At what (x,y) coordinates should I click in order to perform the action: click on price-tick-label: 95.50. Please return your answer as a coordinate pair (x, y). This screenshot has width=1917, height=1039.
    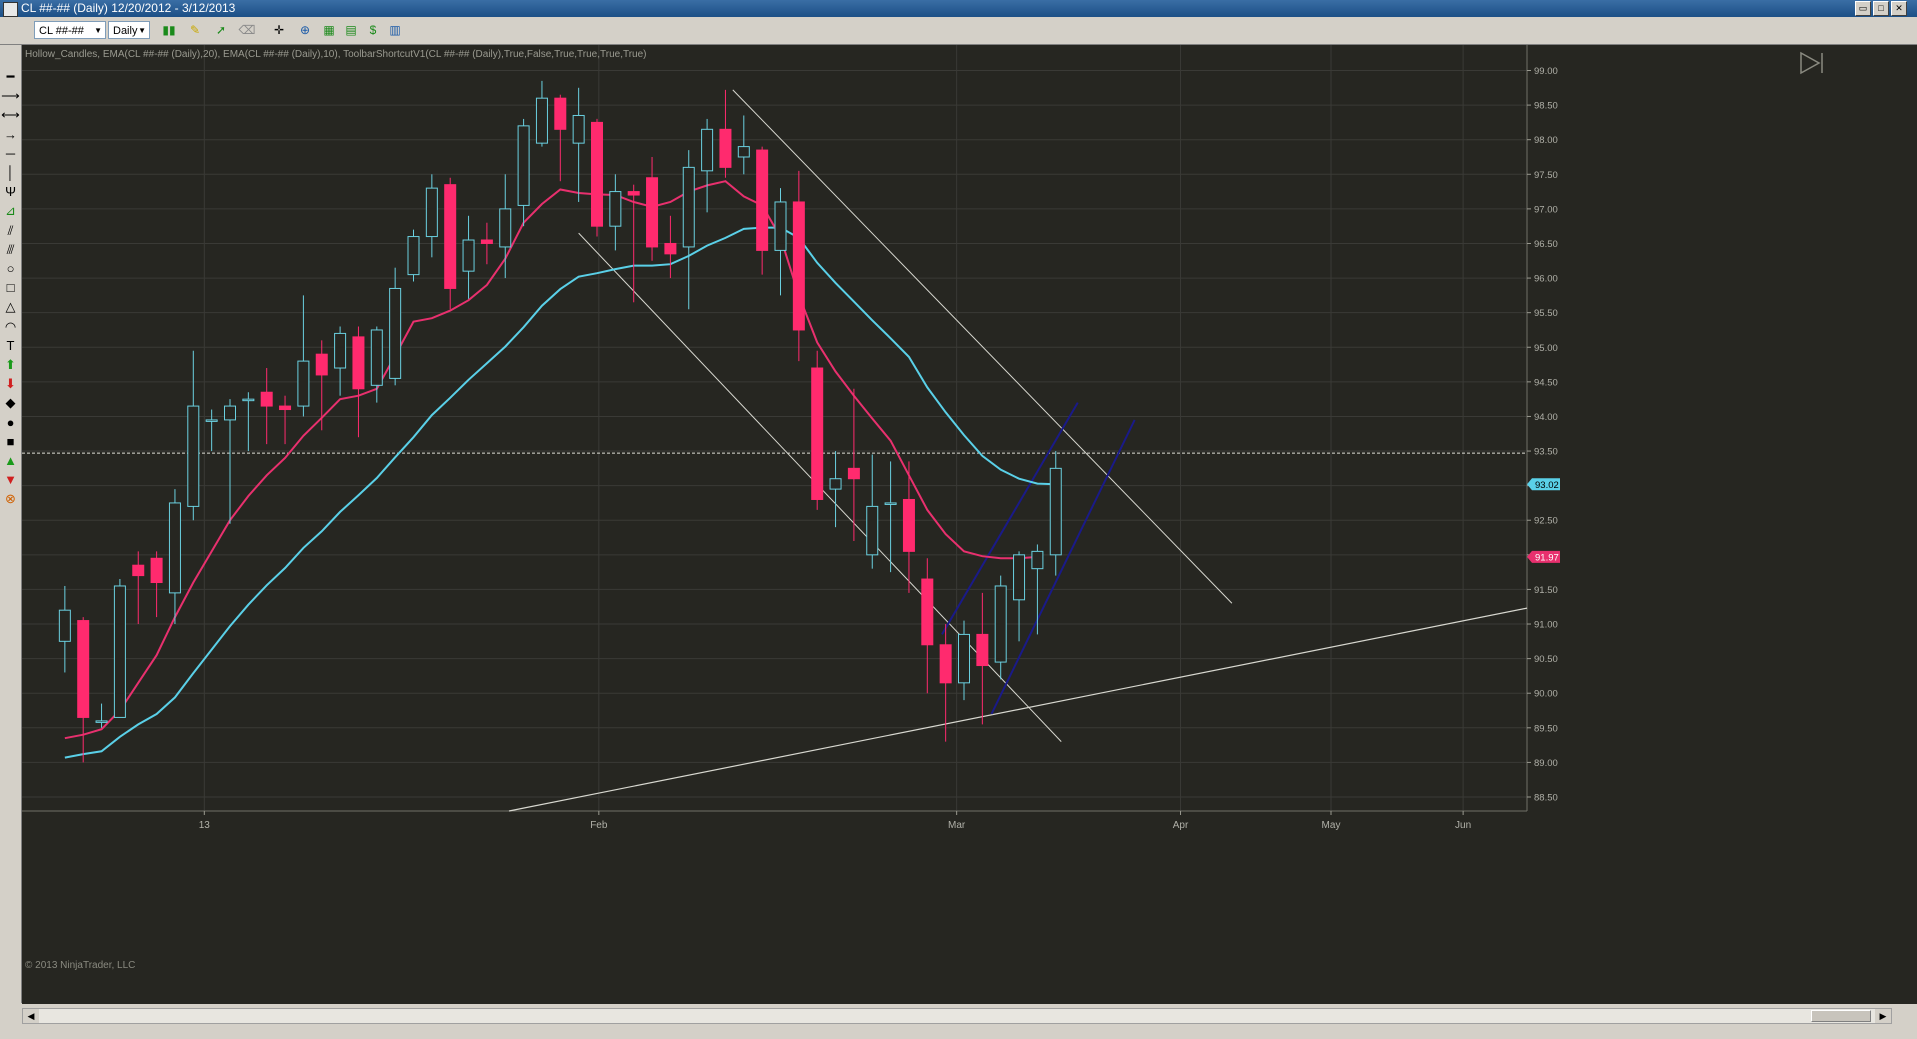
    Looking at the image, I should click on (1546, 313).